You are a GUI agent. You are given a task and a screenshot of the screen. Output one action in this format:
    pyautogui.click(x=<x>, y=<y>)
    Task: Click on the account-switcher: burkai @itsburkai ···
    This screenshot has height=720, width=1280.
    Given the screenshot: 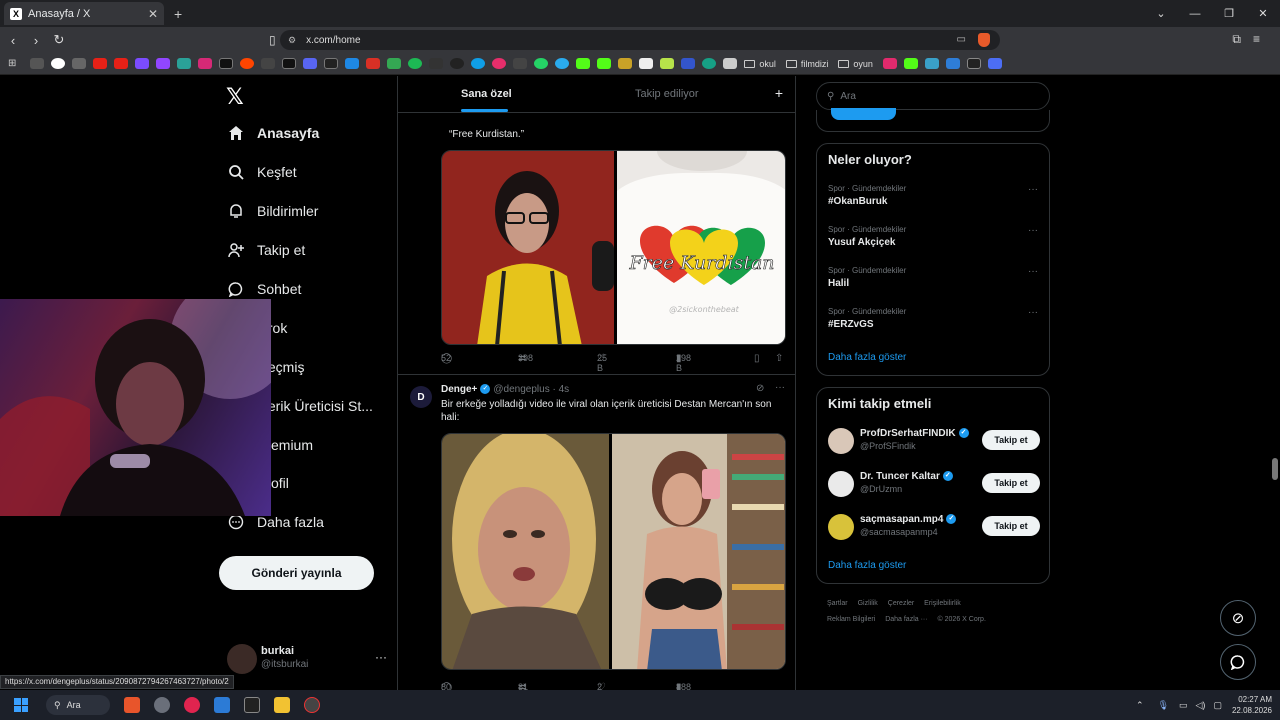 What is the action you would take?
    pyautogui.click(x=307, y=662)
    